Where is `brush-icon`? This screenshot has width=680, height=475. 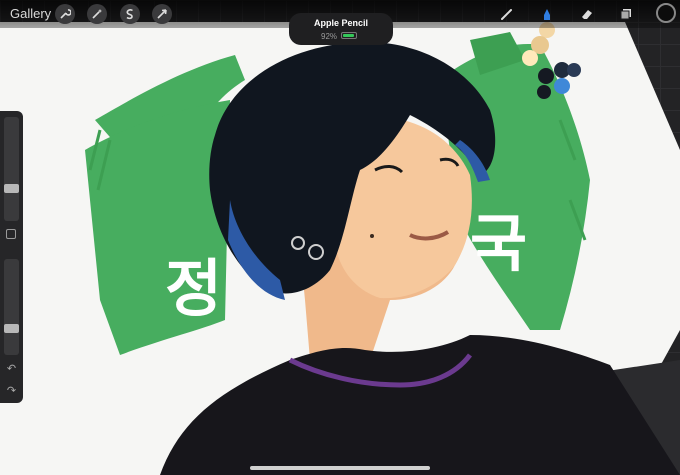
brush-icon is located at coordinates (507, 14).